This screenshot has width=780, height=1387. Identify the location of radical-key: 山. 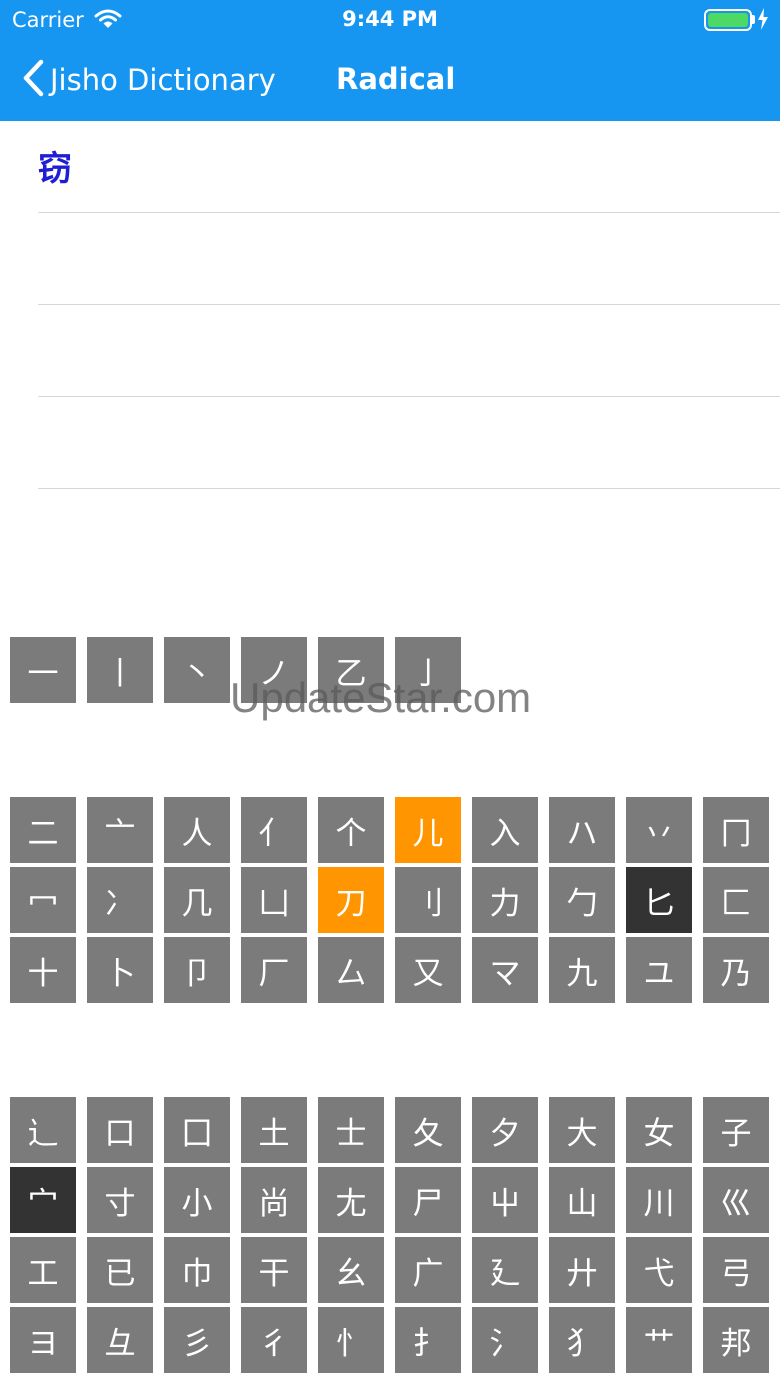
(582, 1200).